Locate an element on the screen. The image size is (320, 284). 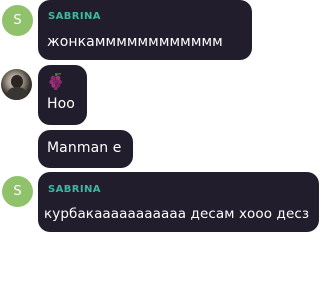
message-text: жонкамммммммммммм is located at coordinates (135, 42).